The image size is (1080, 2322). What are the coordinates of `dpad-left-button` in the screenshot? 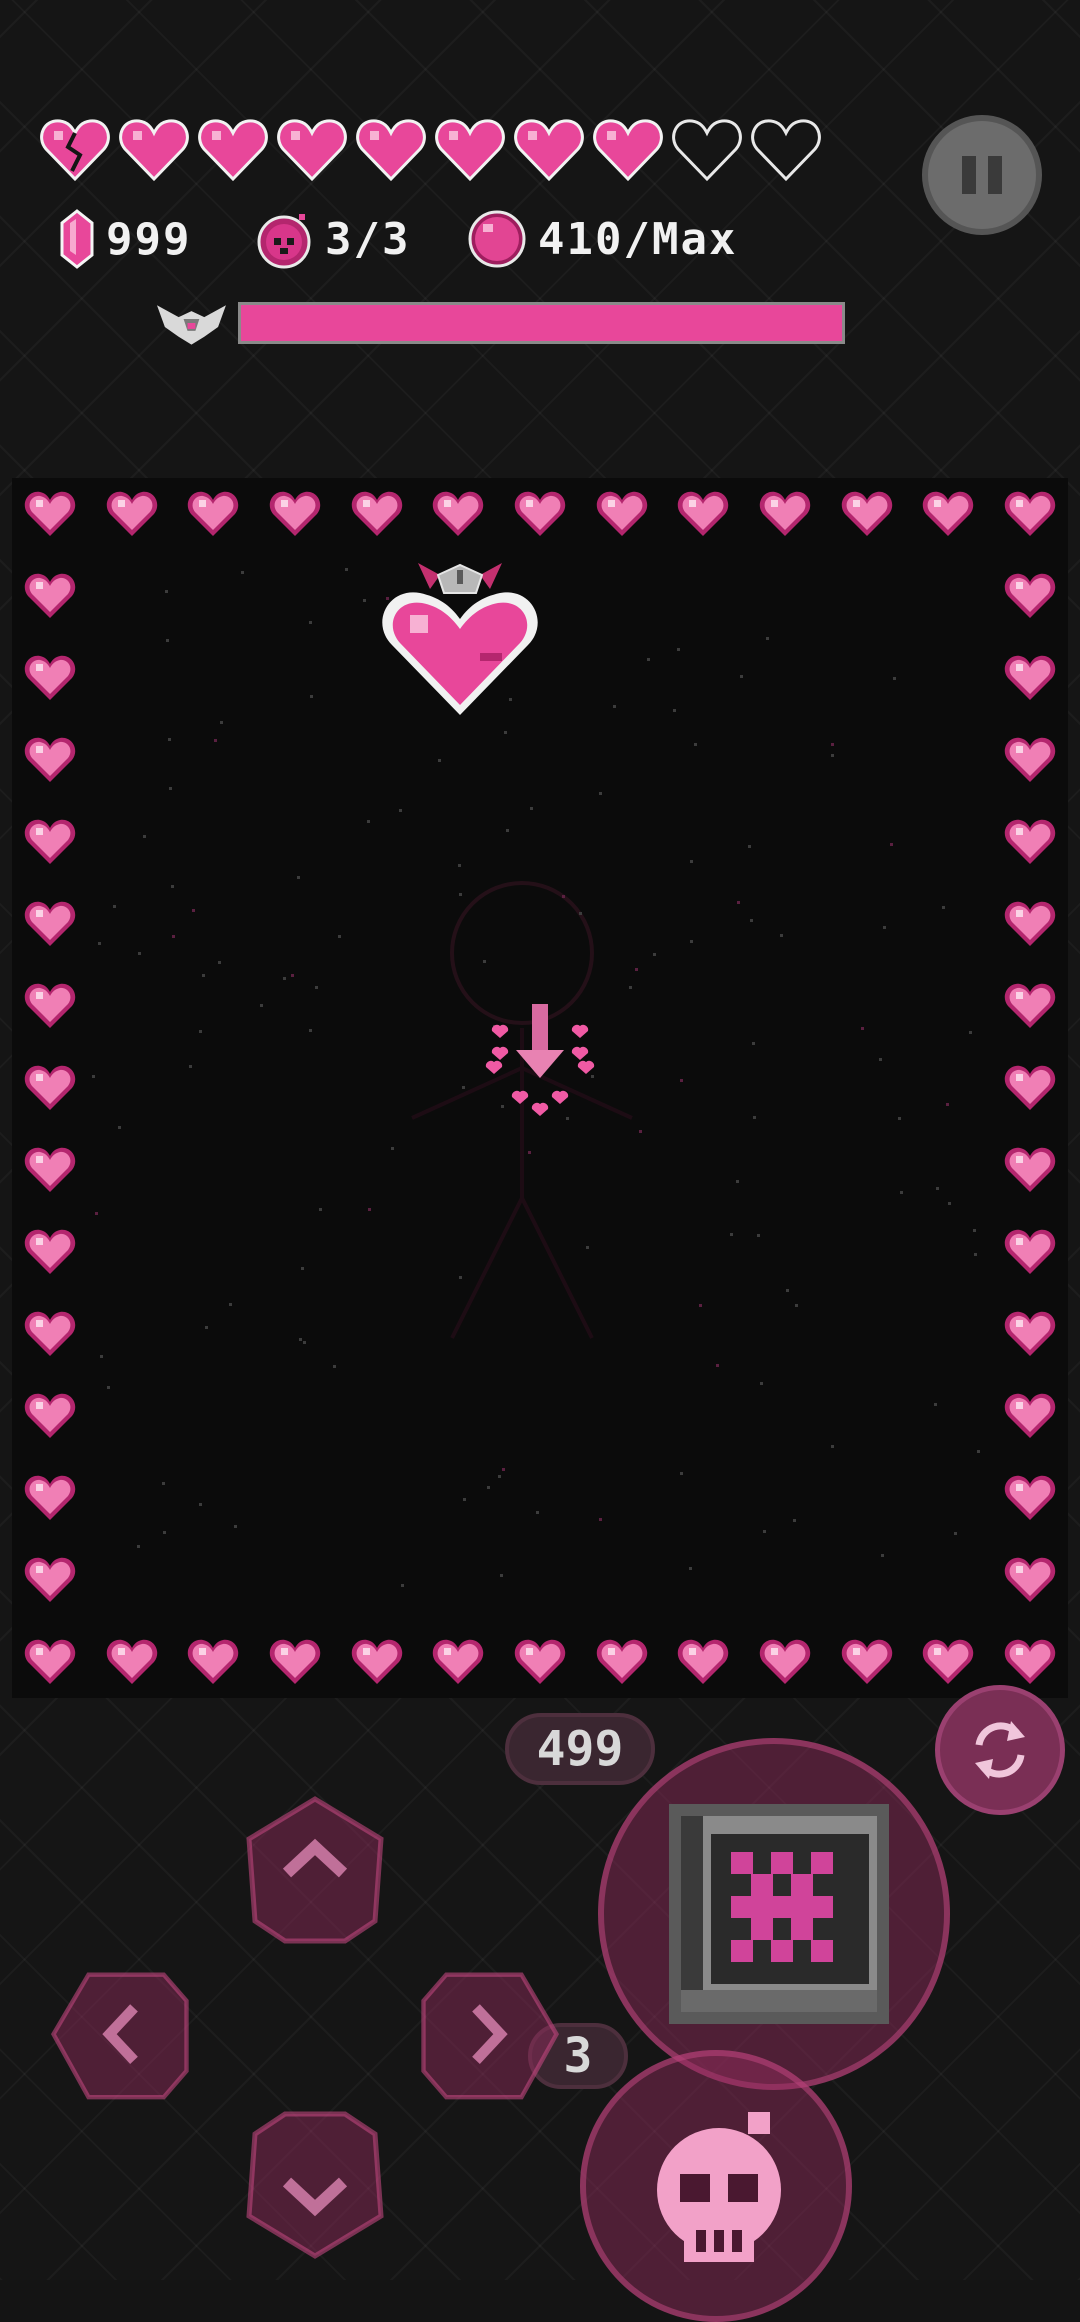 It's located at (120, 2035).